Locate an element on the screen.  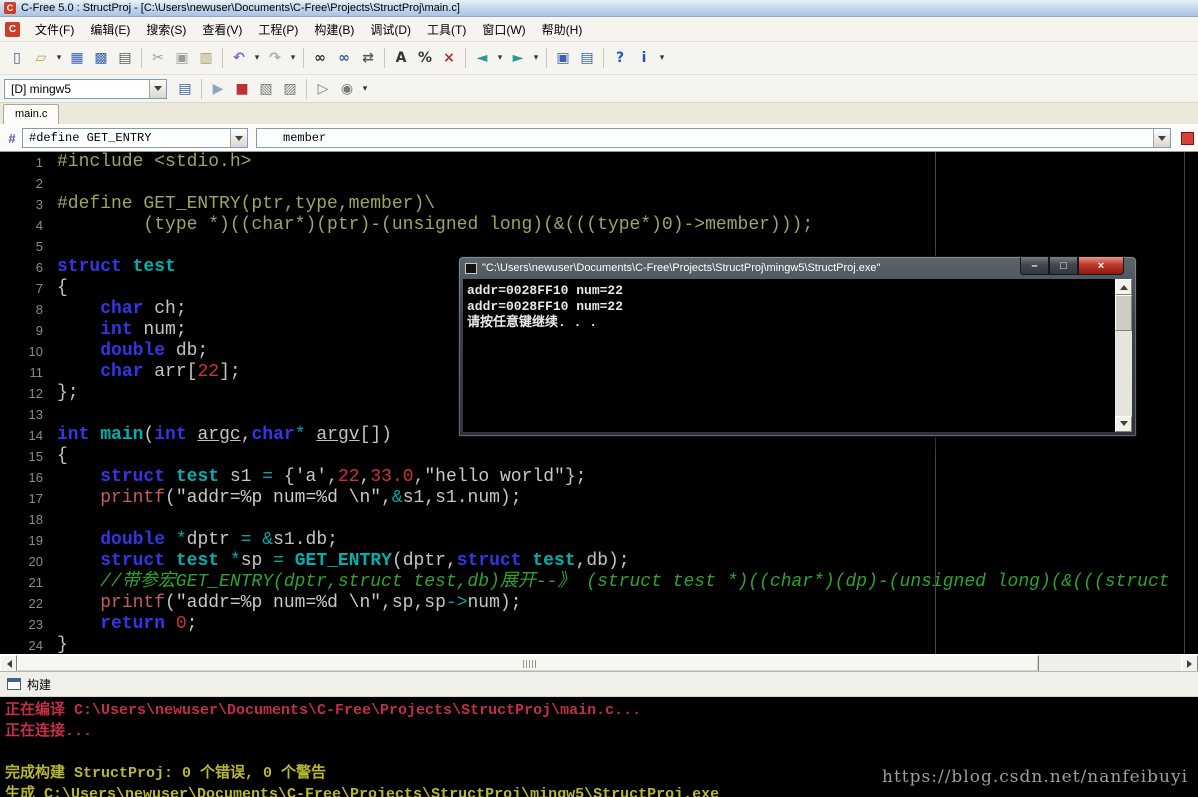
code-line: 3 #define GET_ENTRY(ptr,type,member)\ is located at coordinates (599, 204).